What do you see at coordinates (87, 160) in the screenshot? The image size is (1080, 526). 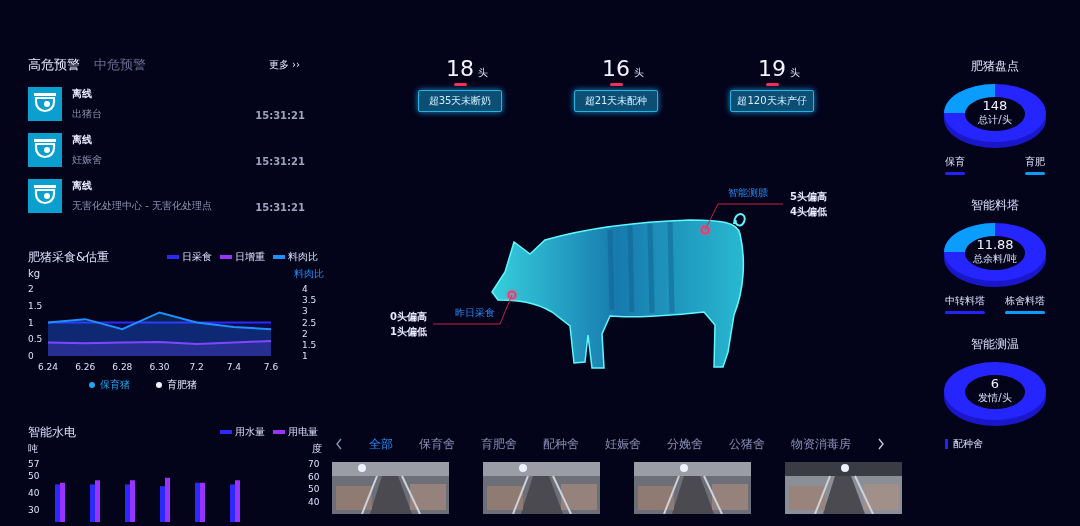 I see `alert-location: 妊娠舍` at bounding box center [87, 160].